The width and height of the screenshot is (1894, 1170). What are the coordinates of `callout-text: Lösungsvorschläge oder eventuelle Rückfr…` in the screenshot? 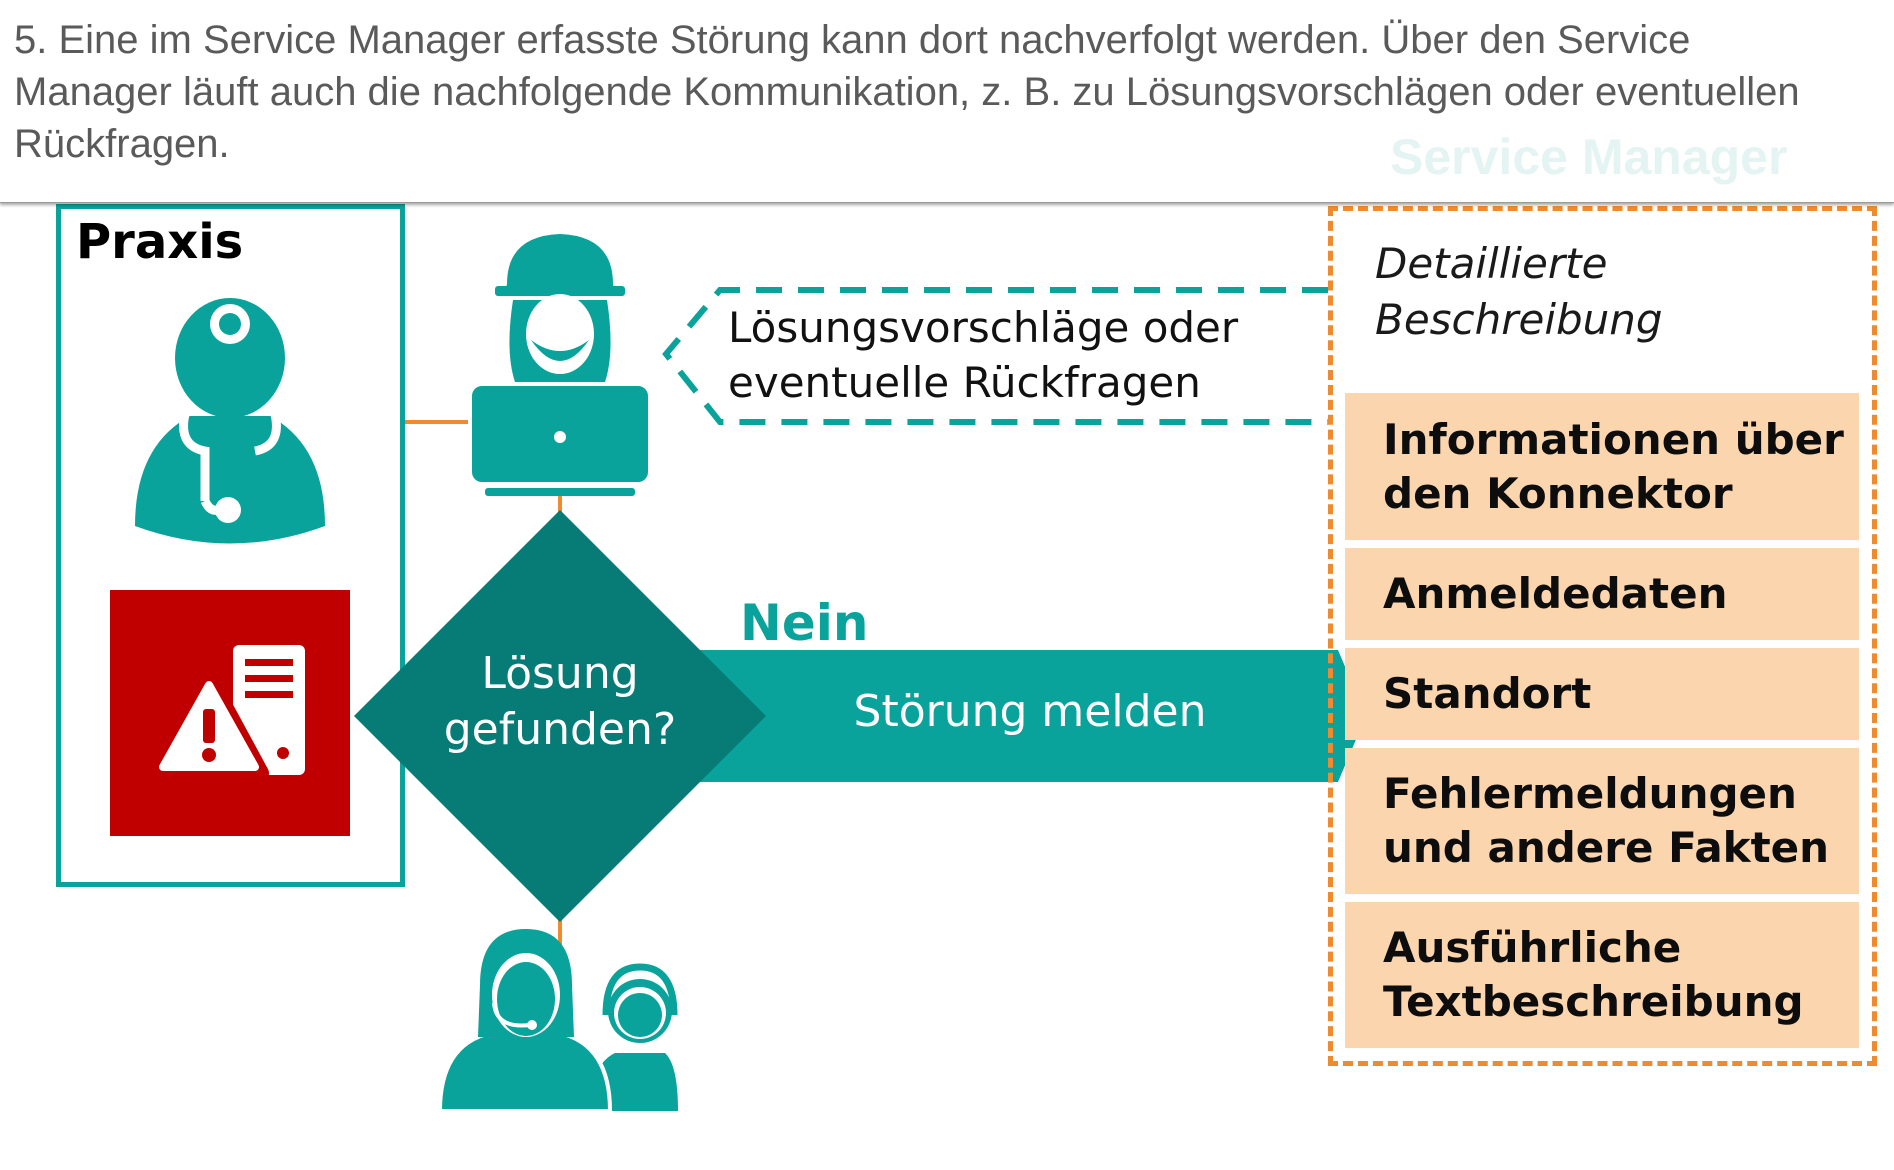 It's located at (983, 355).